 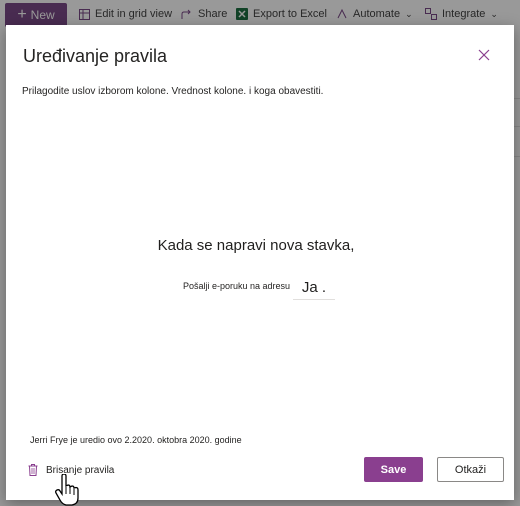 What do you see at coordinates (95, 56) in the screenshot?
I see `dialog-title: Uređivanje pravila` at bounding box center [95, 56].